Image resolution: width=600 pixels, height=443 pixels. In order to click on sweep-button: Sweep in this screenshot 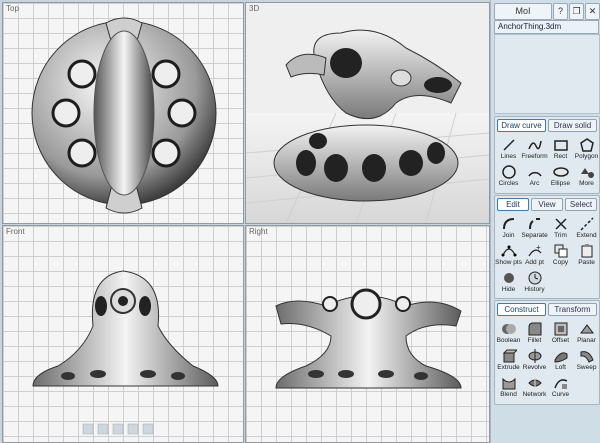, I will do `click(586, 360)`.